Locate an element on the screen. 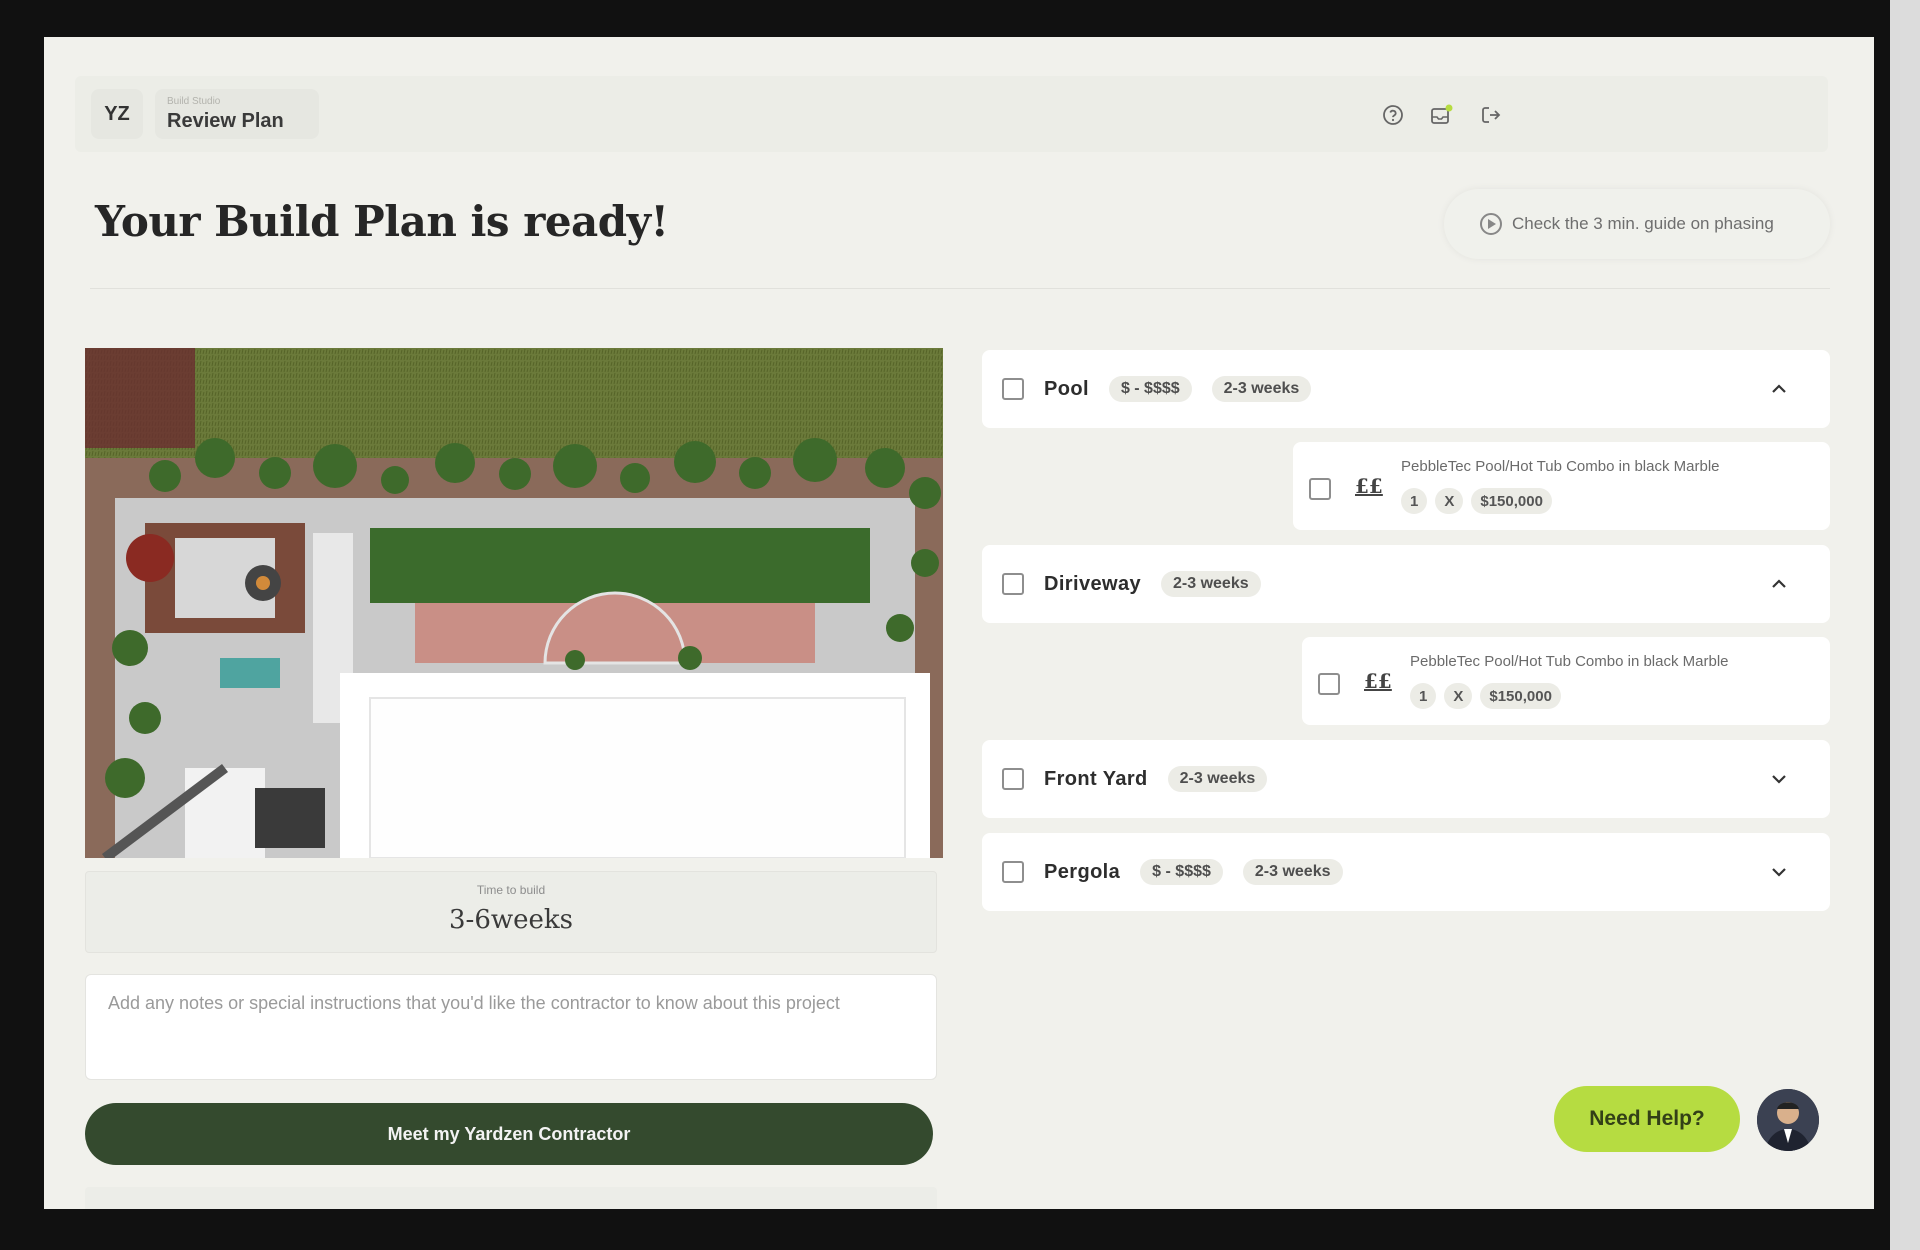  support-agent-avatar is located at coordinates (1788, 1120).